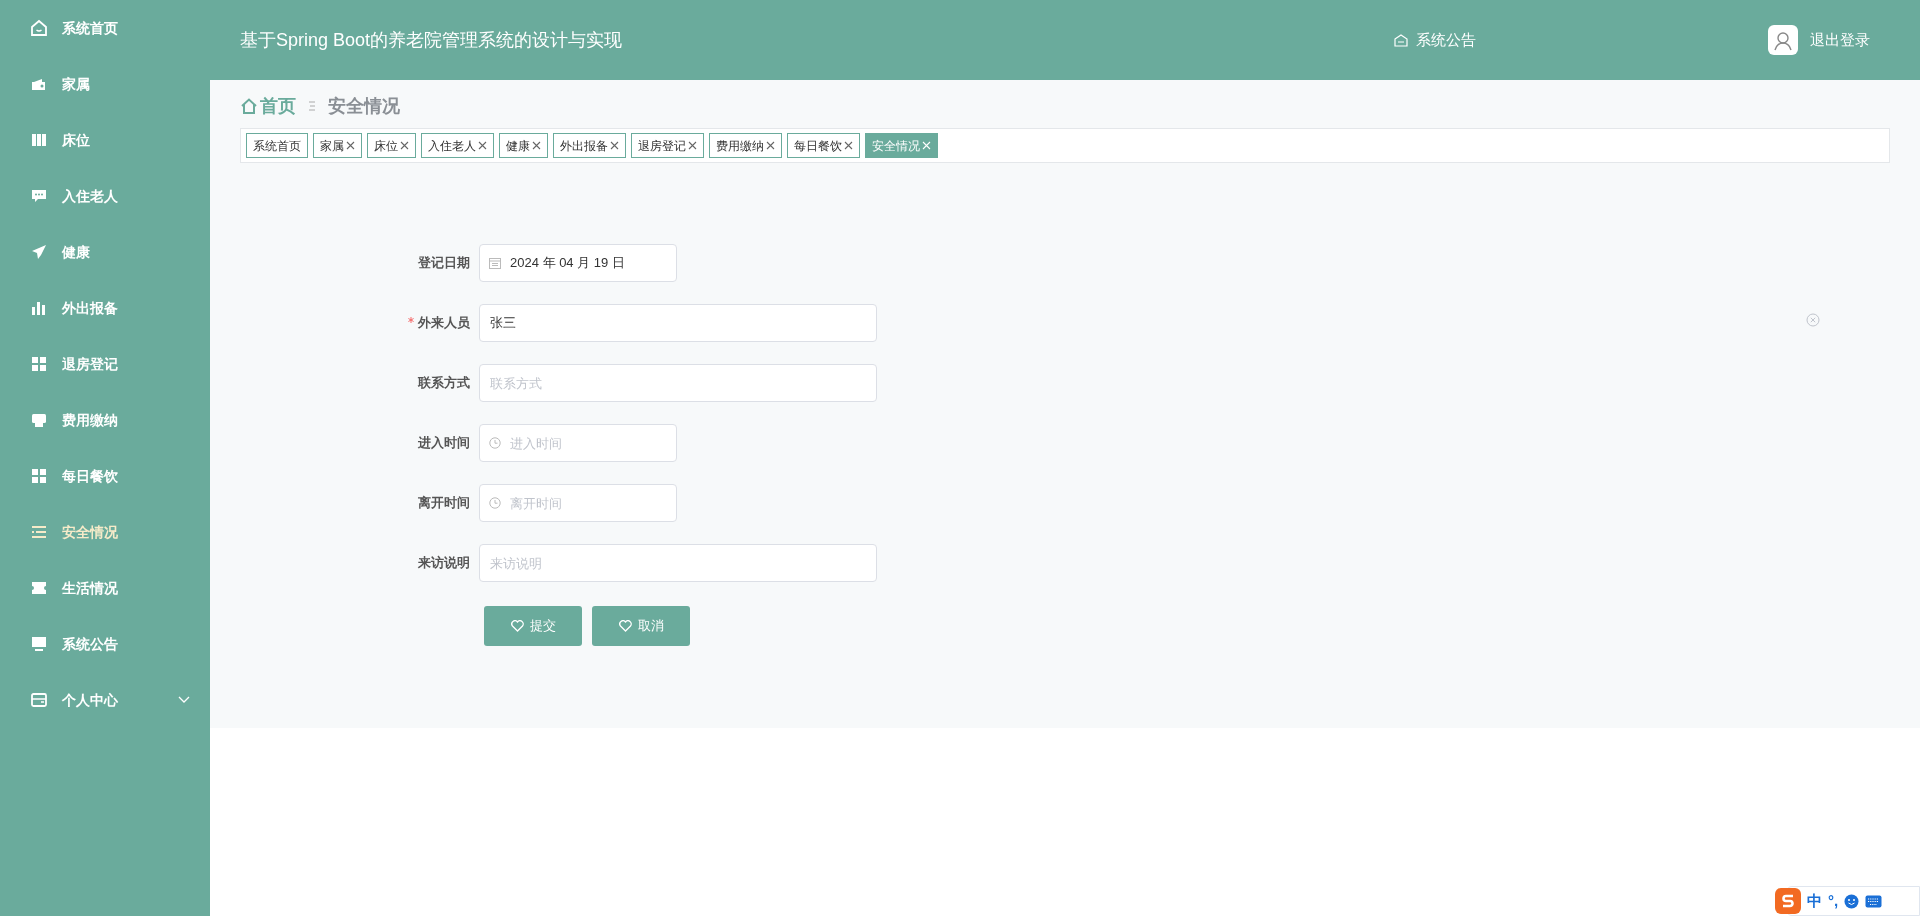 This screenshot has height=916, width=1920. Describe the element at coordinates (184, 700) in the screenshot. I see `chevron-icon` at that location.